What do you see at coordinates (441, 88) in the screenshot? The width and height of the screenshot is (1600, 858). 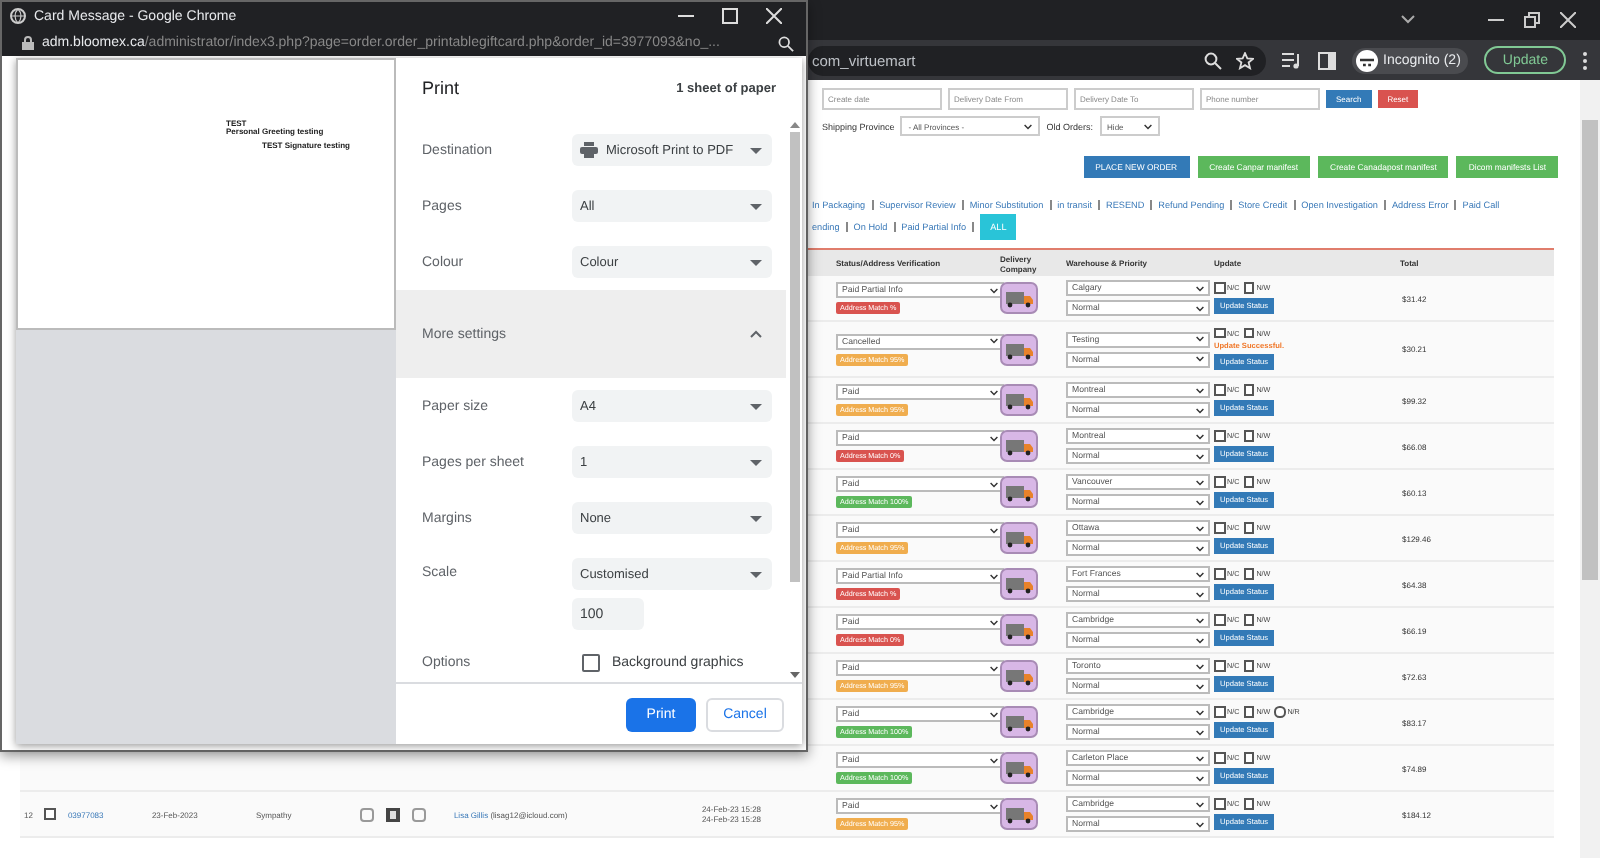 I see `dialog-title: Print` at bounding box center [441, 88].